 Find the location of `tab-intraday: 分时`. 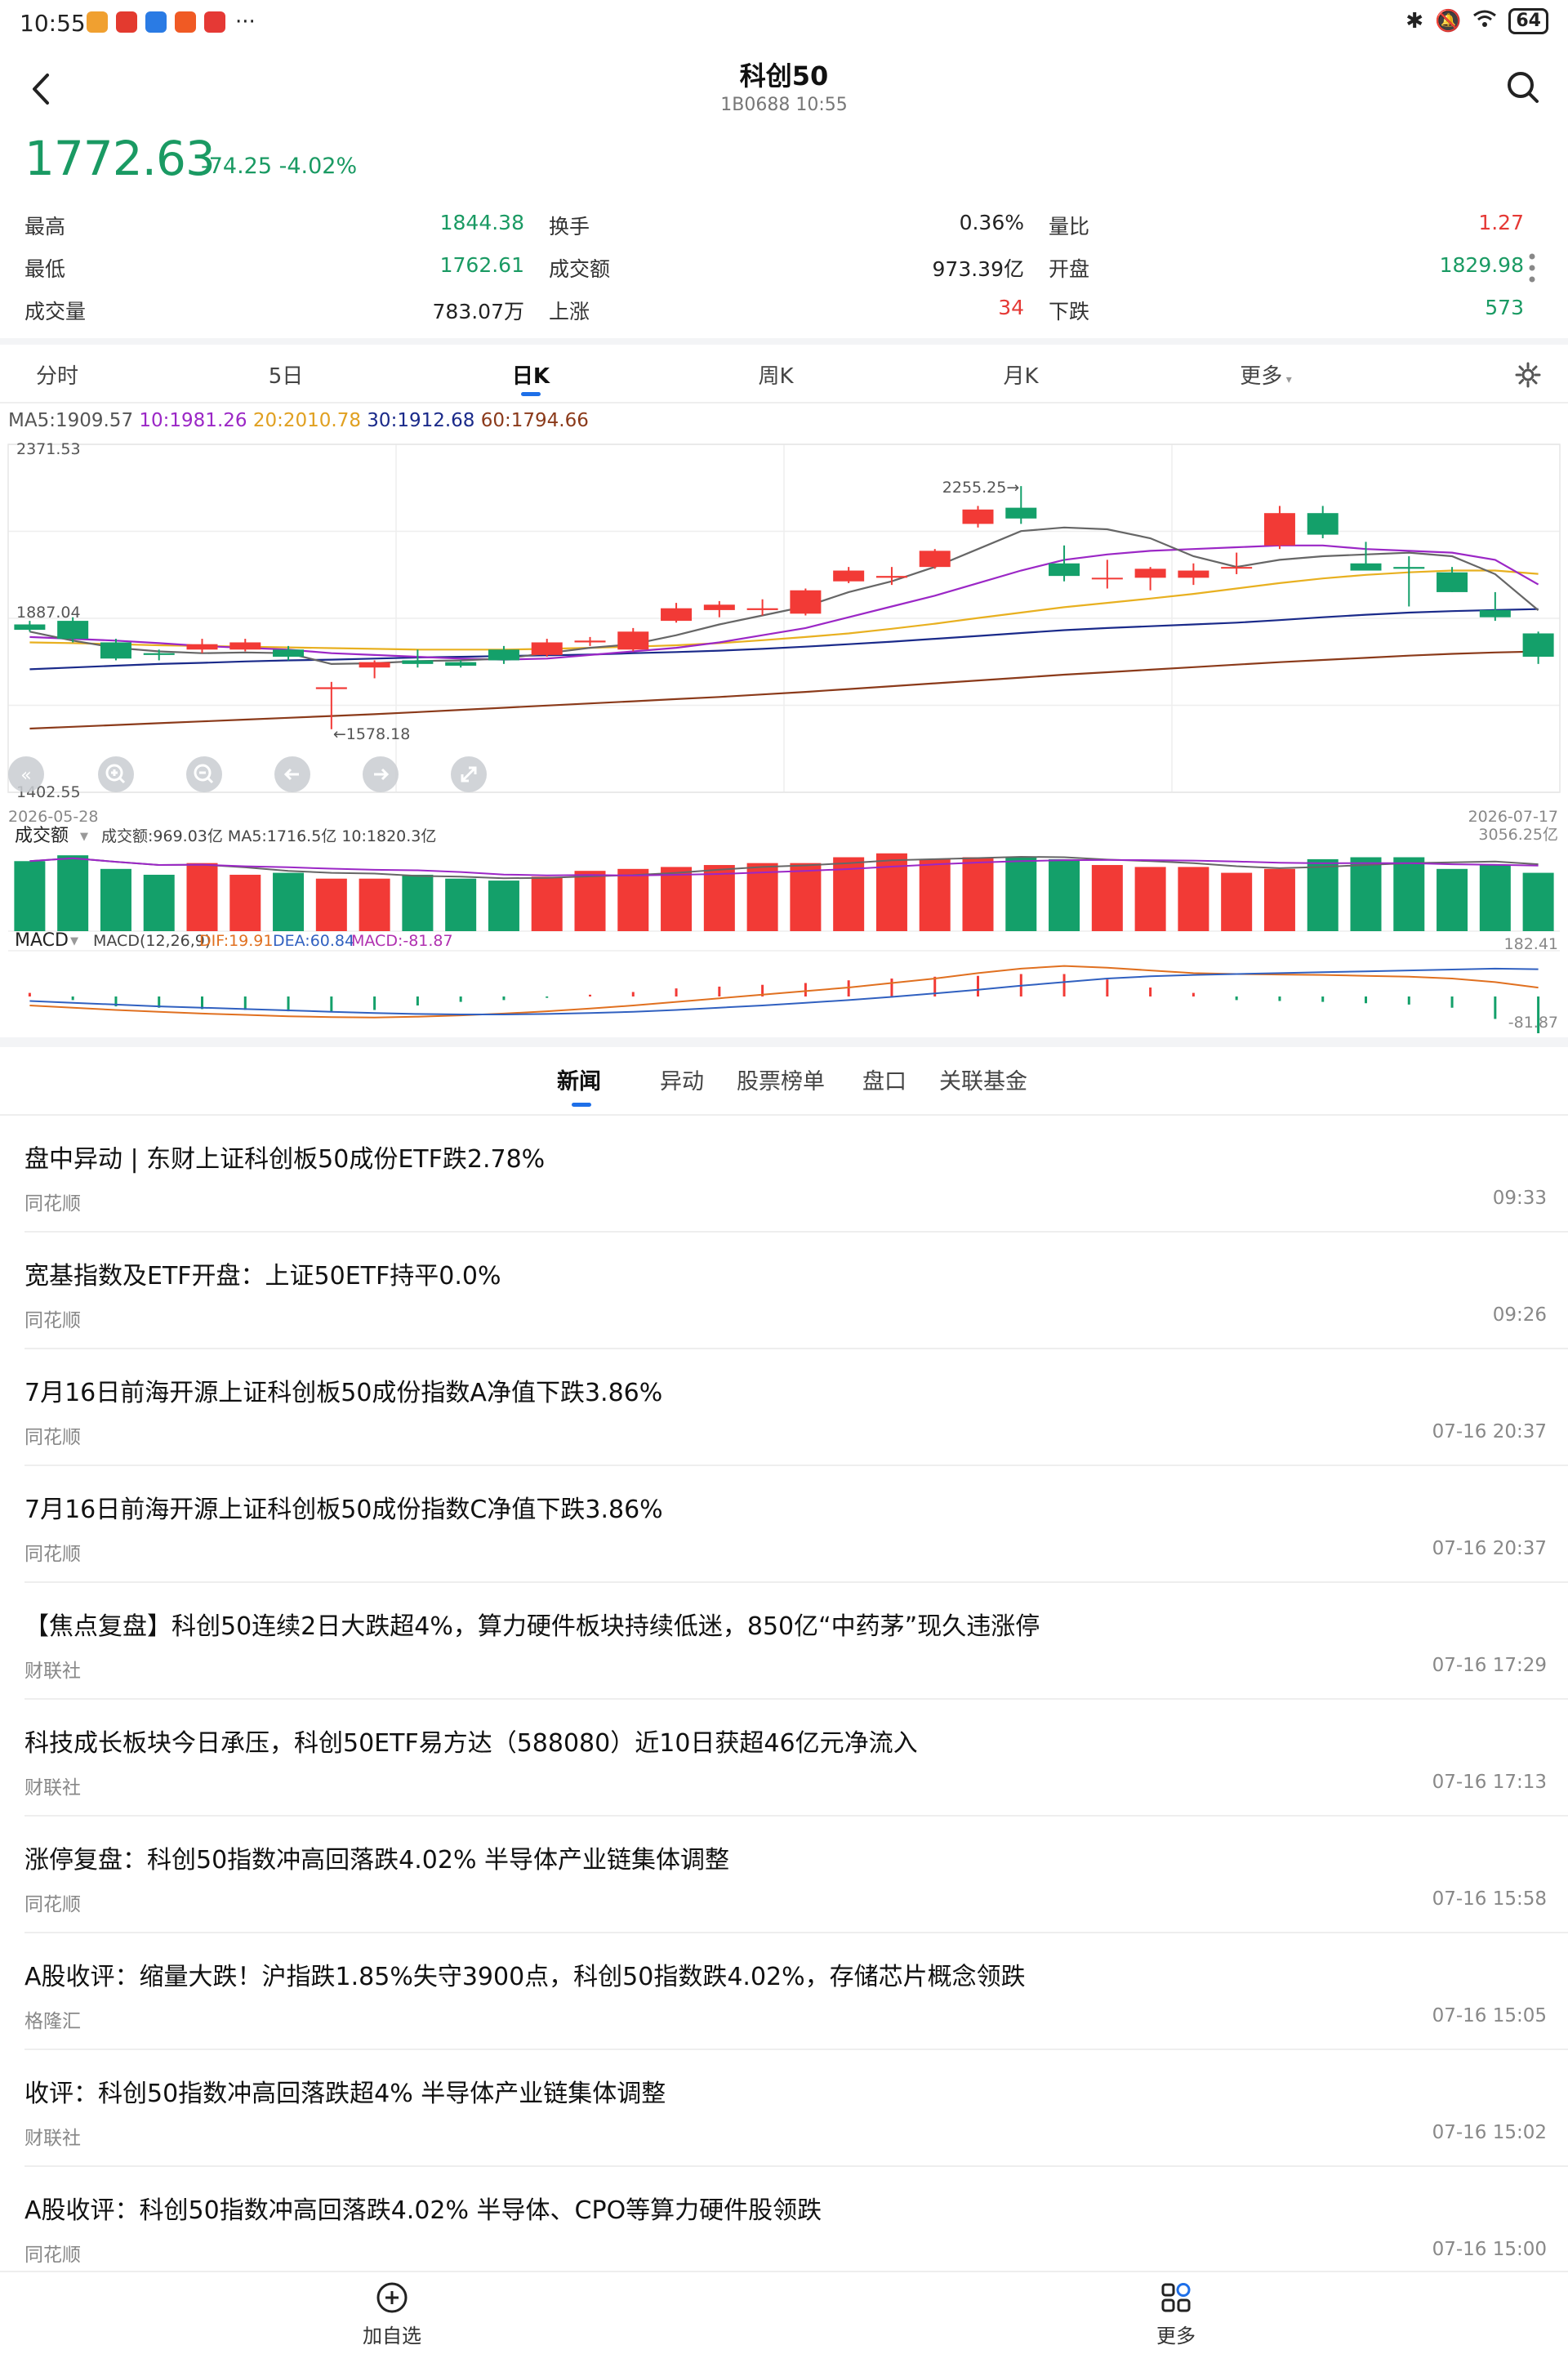

tab-intraday: 分时 is located at coordinates (57, 374).